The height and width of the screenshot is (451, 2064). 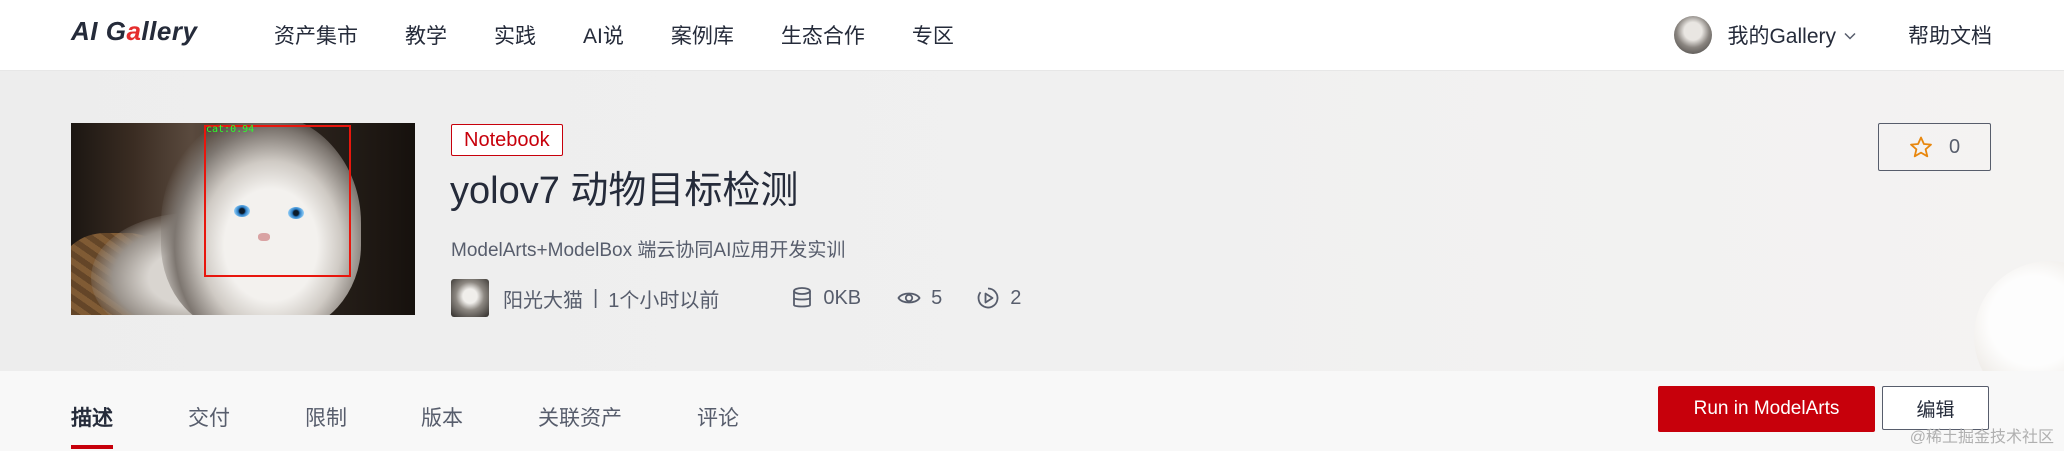 I want to click on database-icon, so click(x=802, y=297).